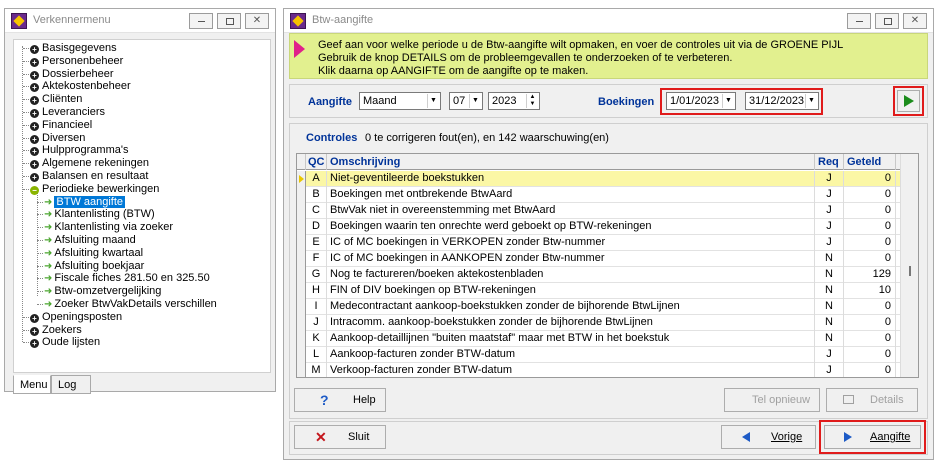 The height and width of the screenshot is (462, 938). I want to click on geteld-header: Geteld, so click(870, 162).